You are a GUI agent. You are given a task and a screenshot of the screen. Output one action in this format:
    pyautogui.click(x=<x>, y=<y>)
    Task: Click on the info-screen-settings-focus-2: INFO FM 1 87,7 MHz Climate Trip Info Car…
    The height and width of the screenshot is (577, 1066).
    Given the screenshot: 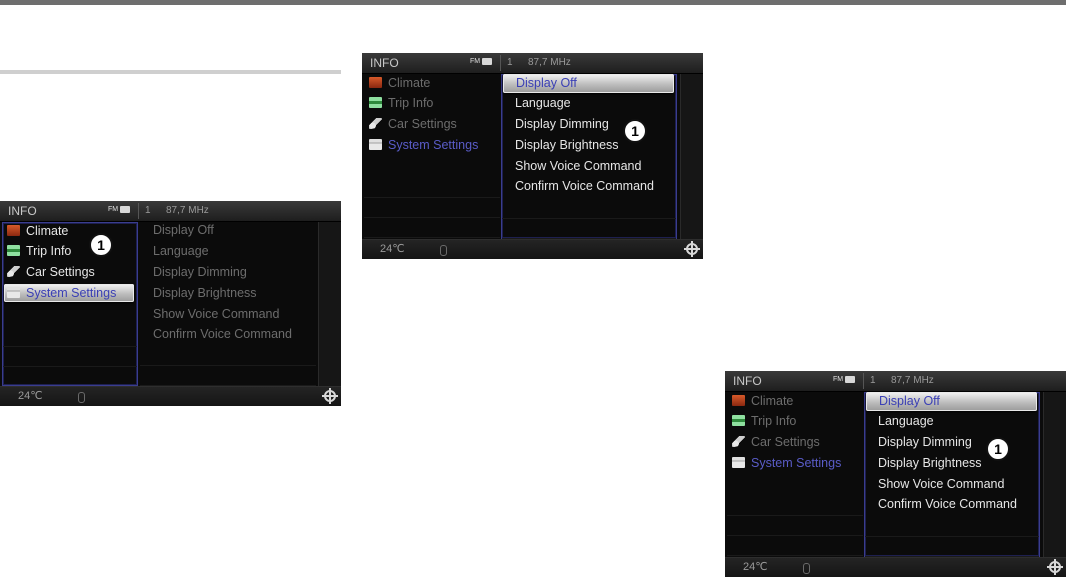 What is the action you would take?
    pyautogui.click(x=895, y=474)
    